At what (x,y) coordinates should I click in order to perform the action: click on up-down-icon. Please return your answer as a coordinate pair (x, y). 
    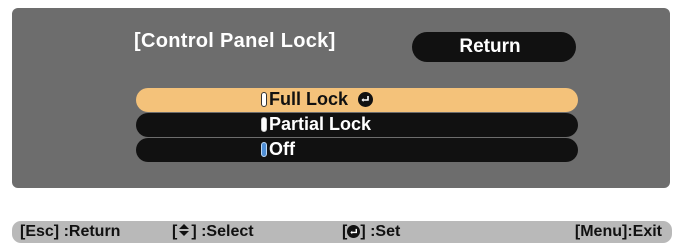
    Looking at the image, I should click on (184, 232).